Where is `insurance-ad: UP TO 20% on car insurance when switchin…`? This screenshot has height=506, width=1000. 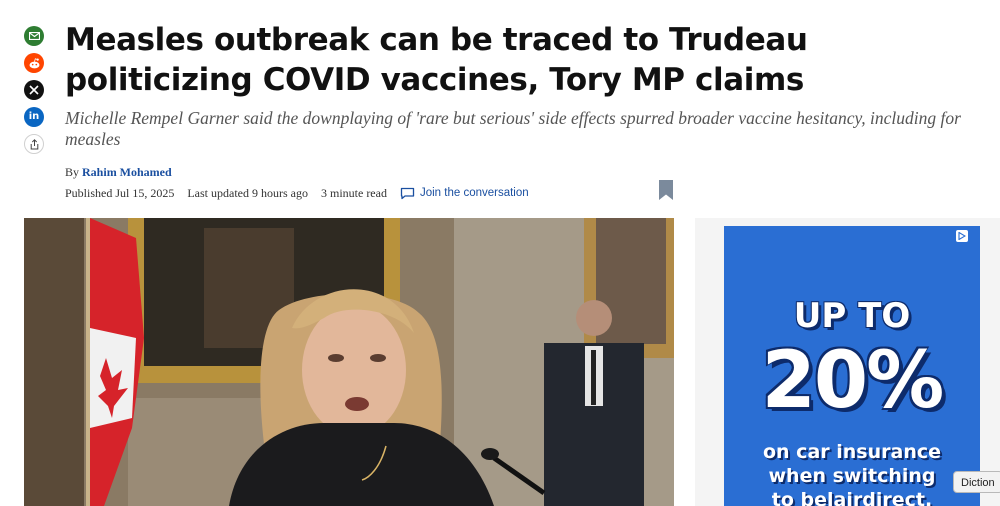 insurance-ad: UP TO 20% on car insurance when switchin… is located at coordinates (852, 366).